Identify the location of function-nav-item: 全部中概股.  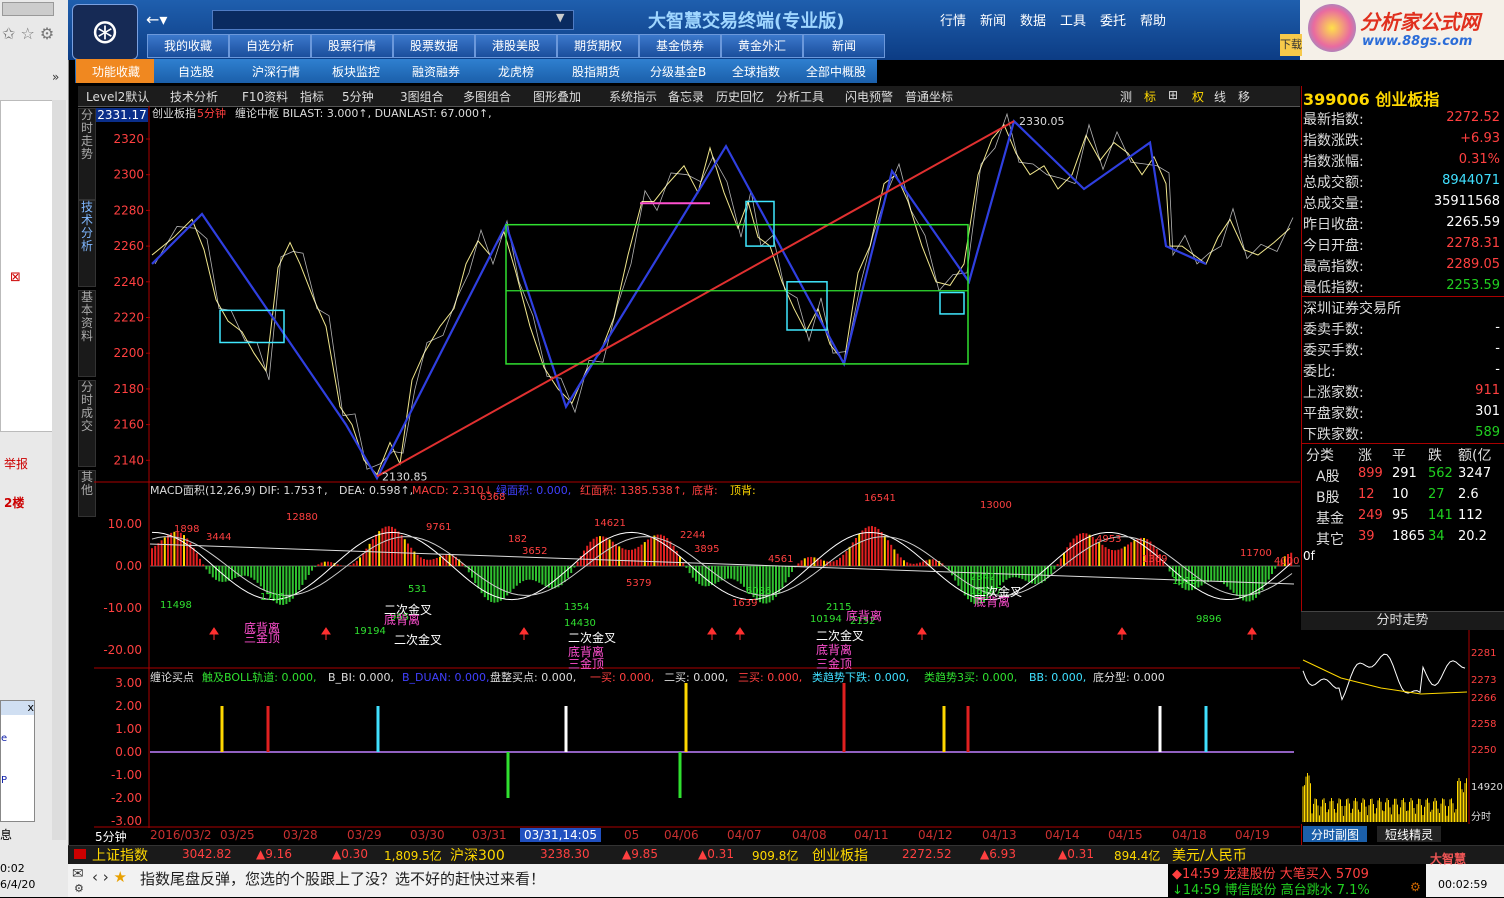
(836, 71).